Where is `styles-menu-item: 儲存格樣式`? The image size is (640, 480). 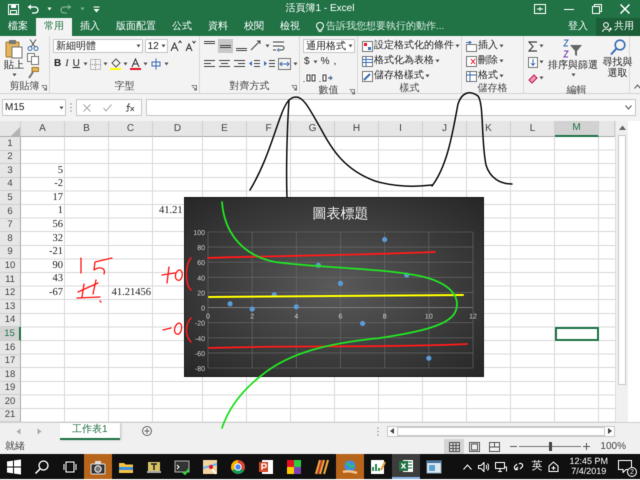
styles-menu-item: 儲存格樣式 is located at coordinates (409, 76).